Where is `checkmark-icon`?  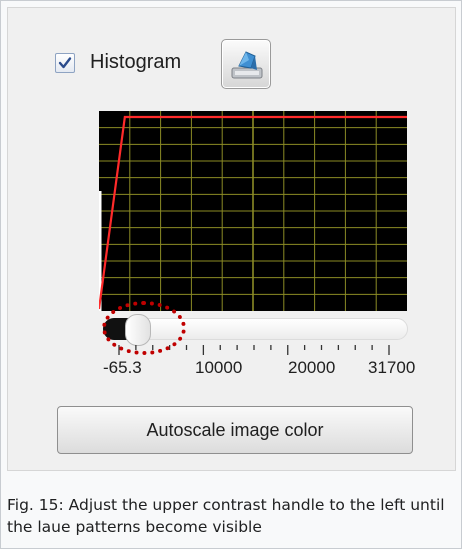 checkmark-icon is located at coordinates (65, 63).